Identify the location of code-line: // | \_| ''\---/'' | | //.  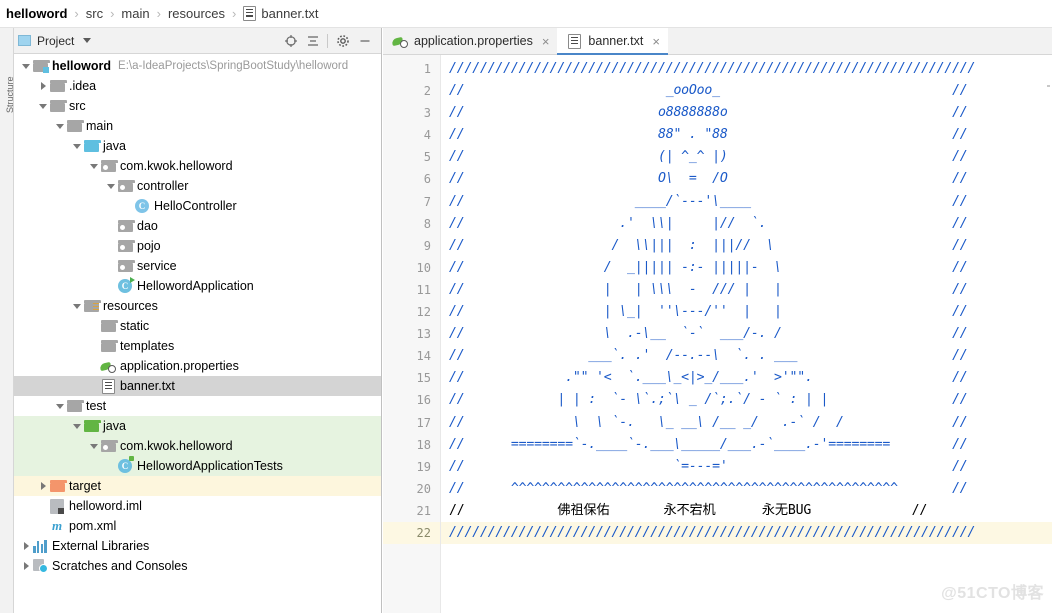
(708, 312).